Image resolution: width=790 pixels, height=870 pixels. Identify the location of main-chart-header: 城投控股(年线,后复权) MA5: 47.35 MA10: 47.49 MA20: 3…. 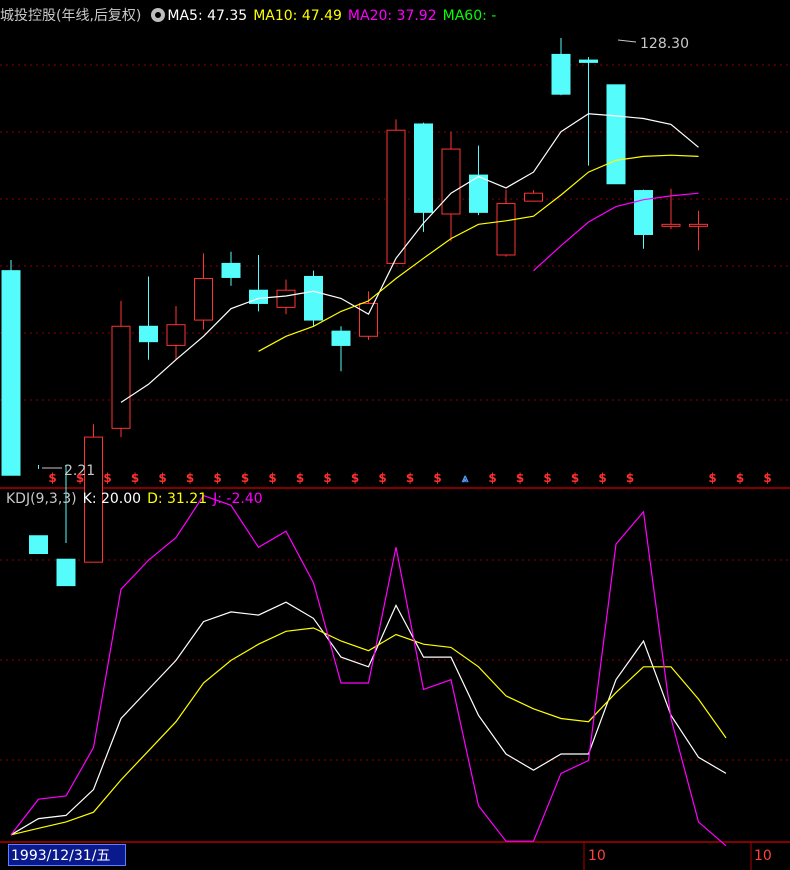
(251, 16).